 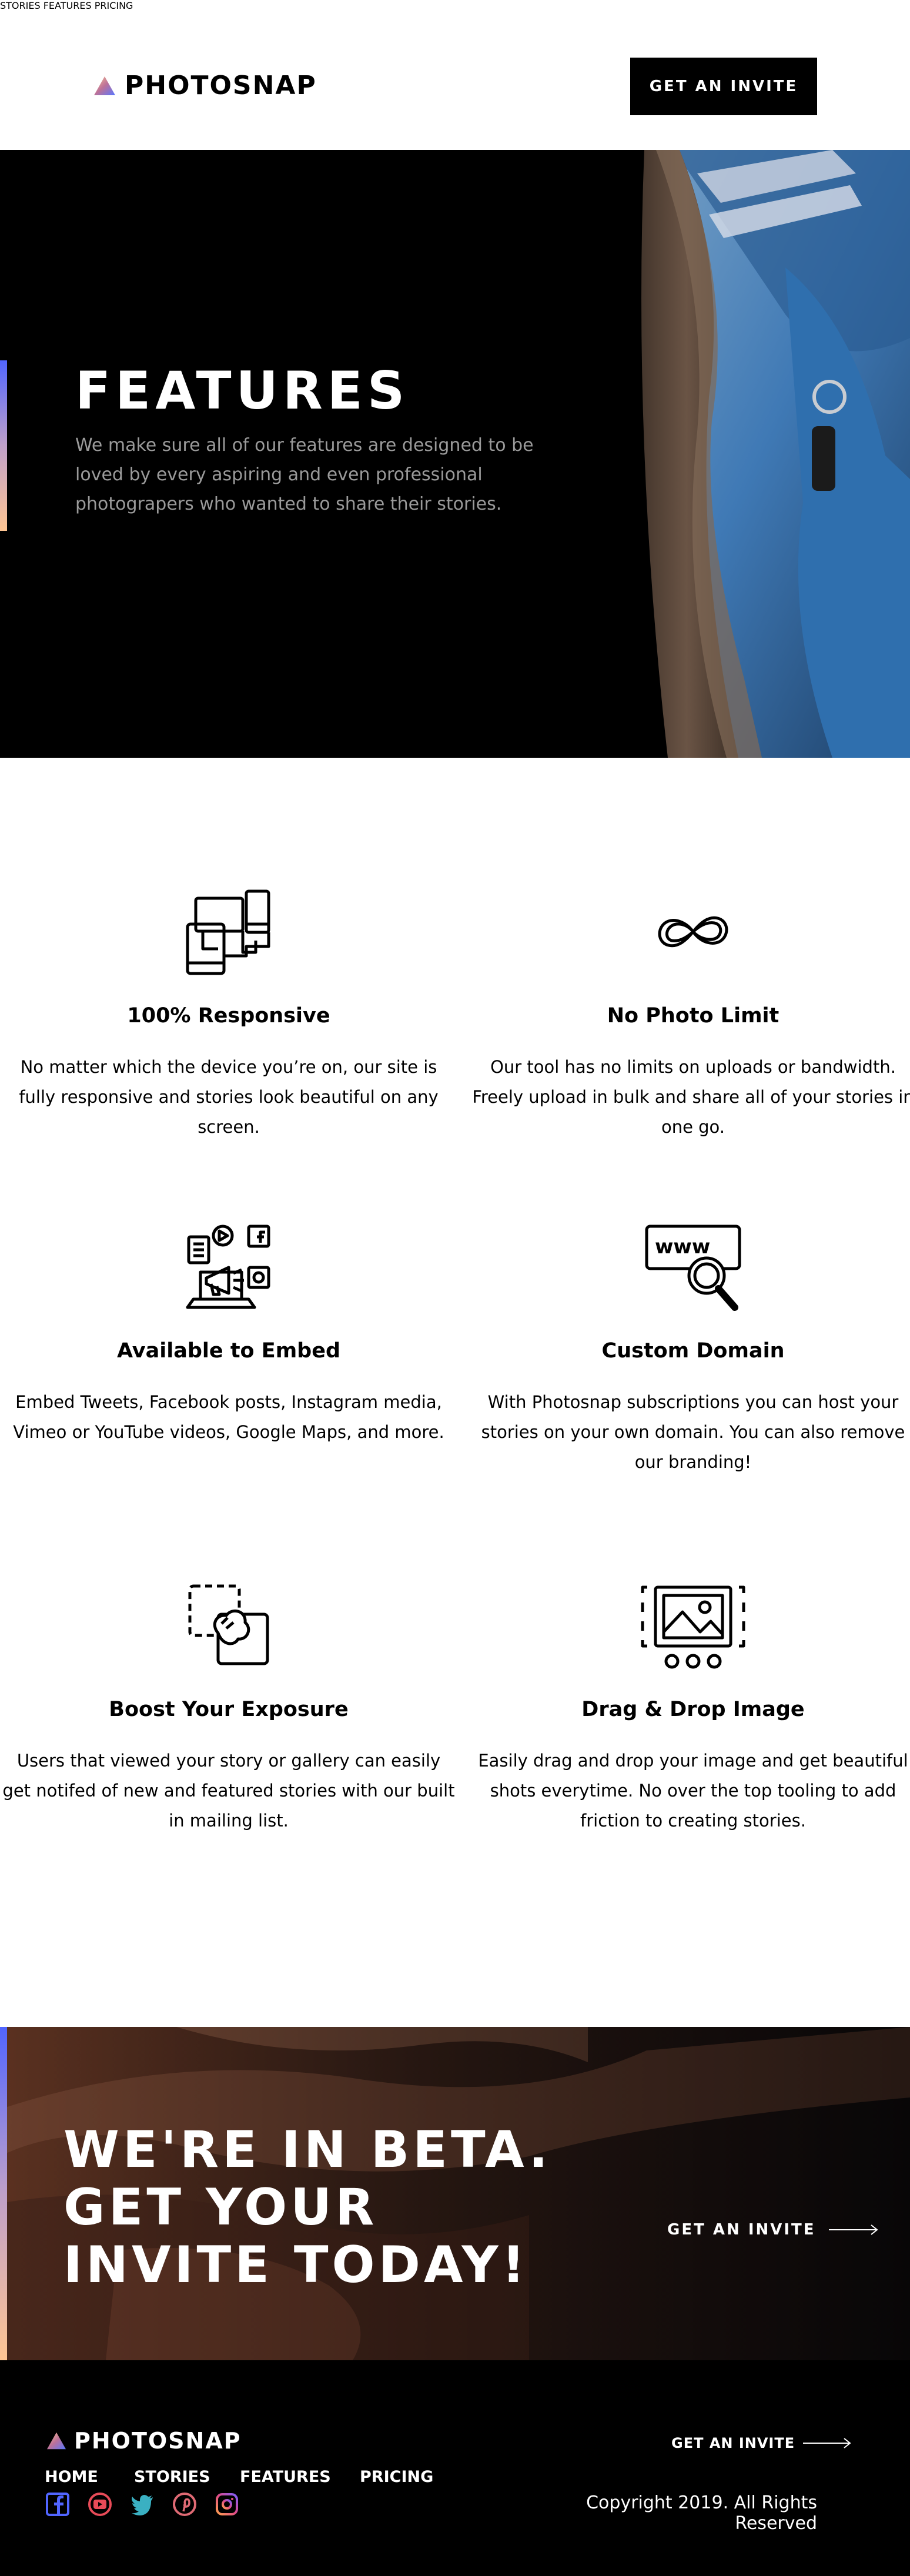 I want to click on pinterest-icon, so click(x=184, y=2504).